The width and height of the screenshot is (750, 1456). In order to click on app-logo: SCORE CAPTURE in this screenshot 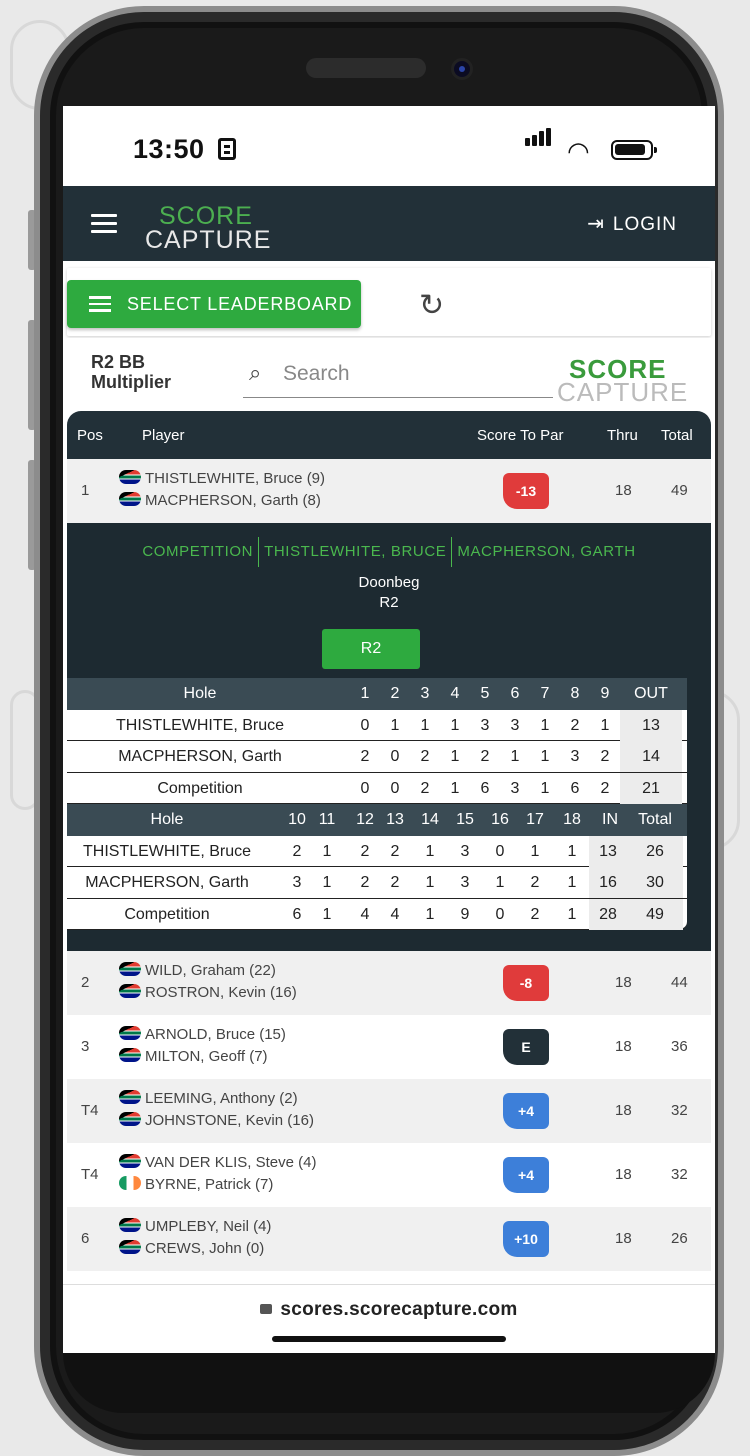, I will do `click(218, 228)`.